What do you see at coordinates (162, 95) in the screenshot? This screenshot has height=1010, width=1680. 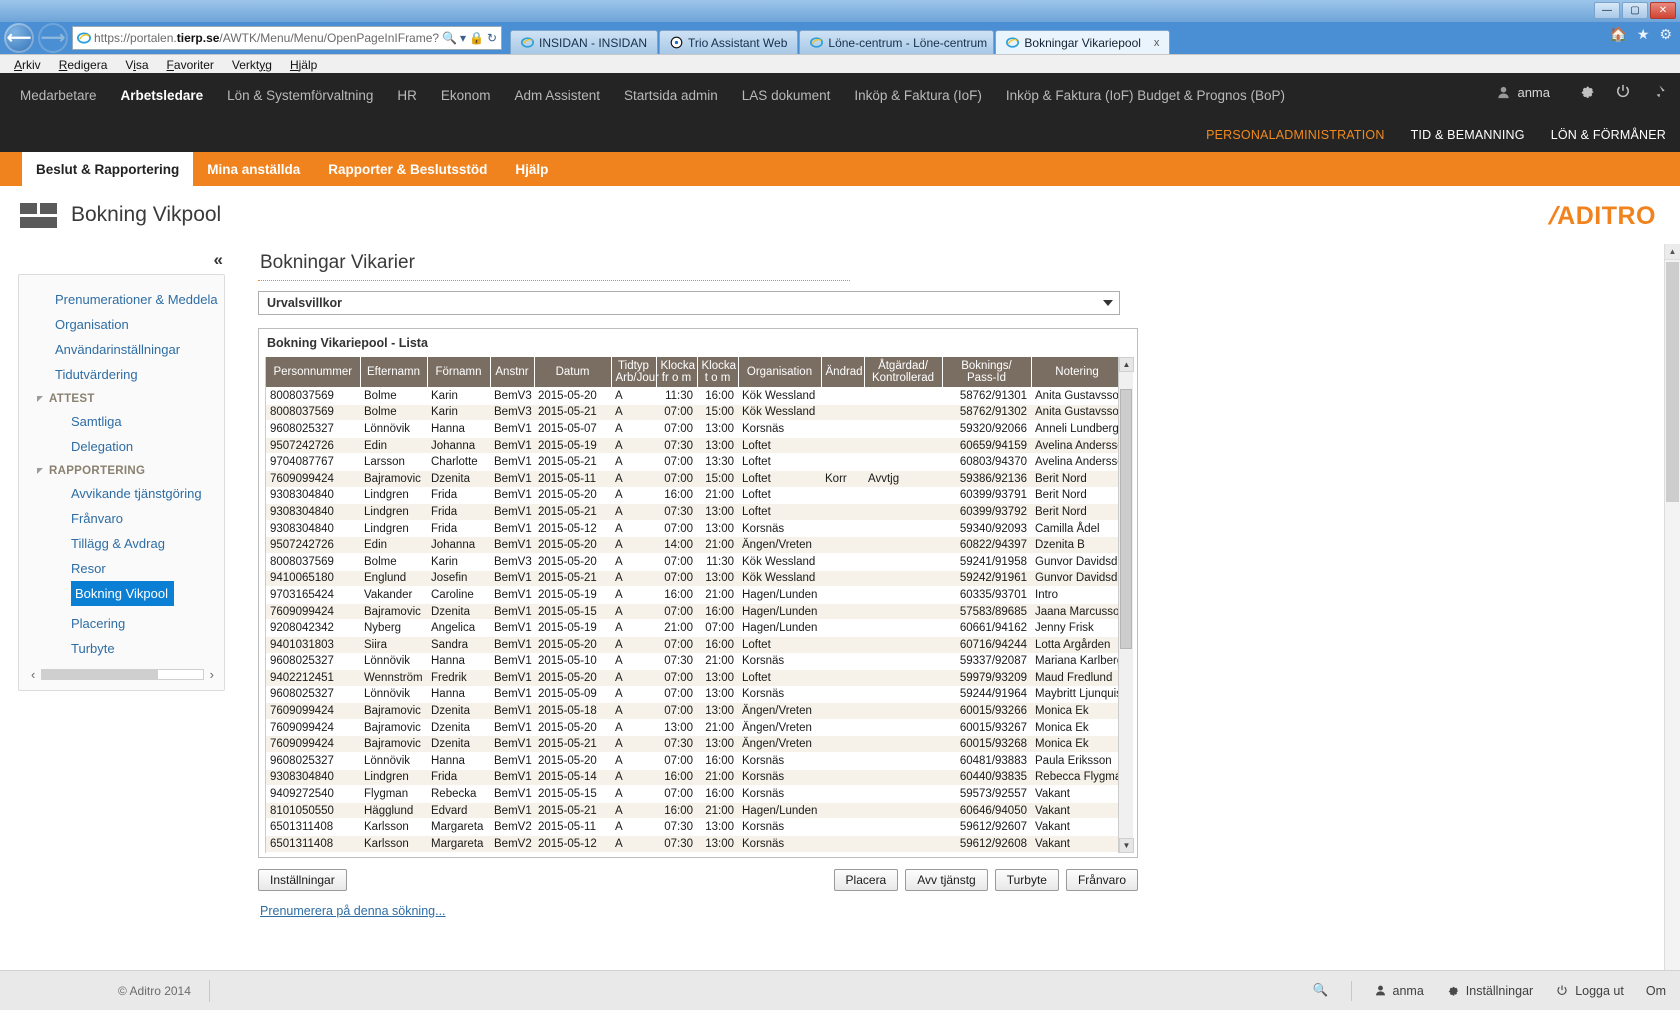 I see `topnav-item-arbetsledare: Arbetsledare` at bounding box center [162, 95].